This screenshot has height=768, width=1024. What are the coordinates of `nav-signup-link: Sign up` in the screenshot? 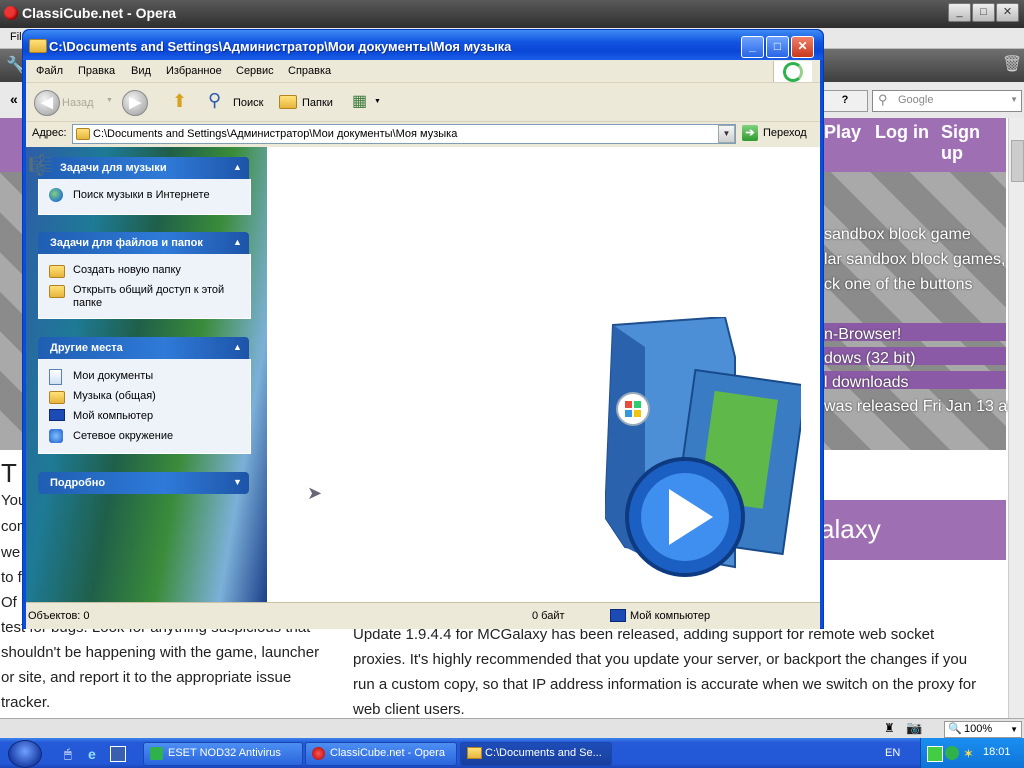 It's located at (973, 143).